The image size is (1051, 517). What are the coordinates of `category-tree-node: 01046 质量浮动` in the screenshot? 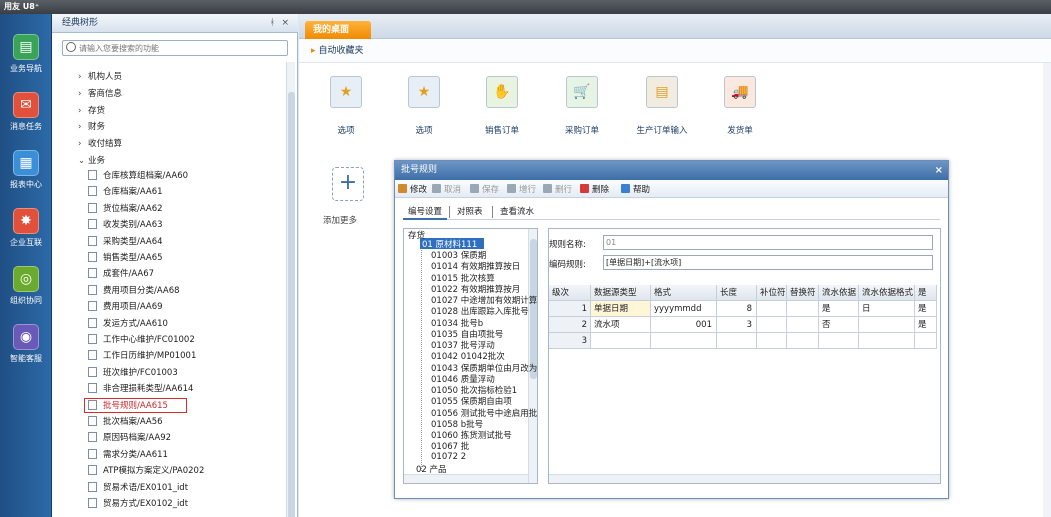 It's located at (463, 379).